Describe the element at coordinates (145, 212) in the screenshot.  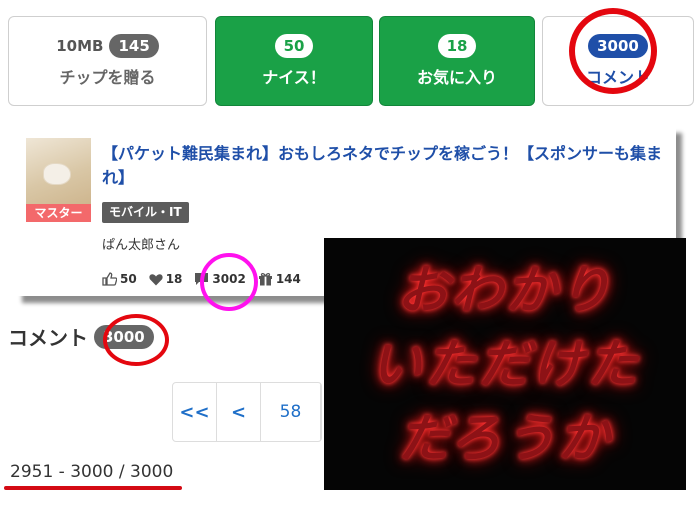
I see `category-tag: モバイル・IT` at that location.